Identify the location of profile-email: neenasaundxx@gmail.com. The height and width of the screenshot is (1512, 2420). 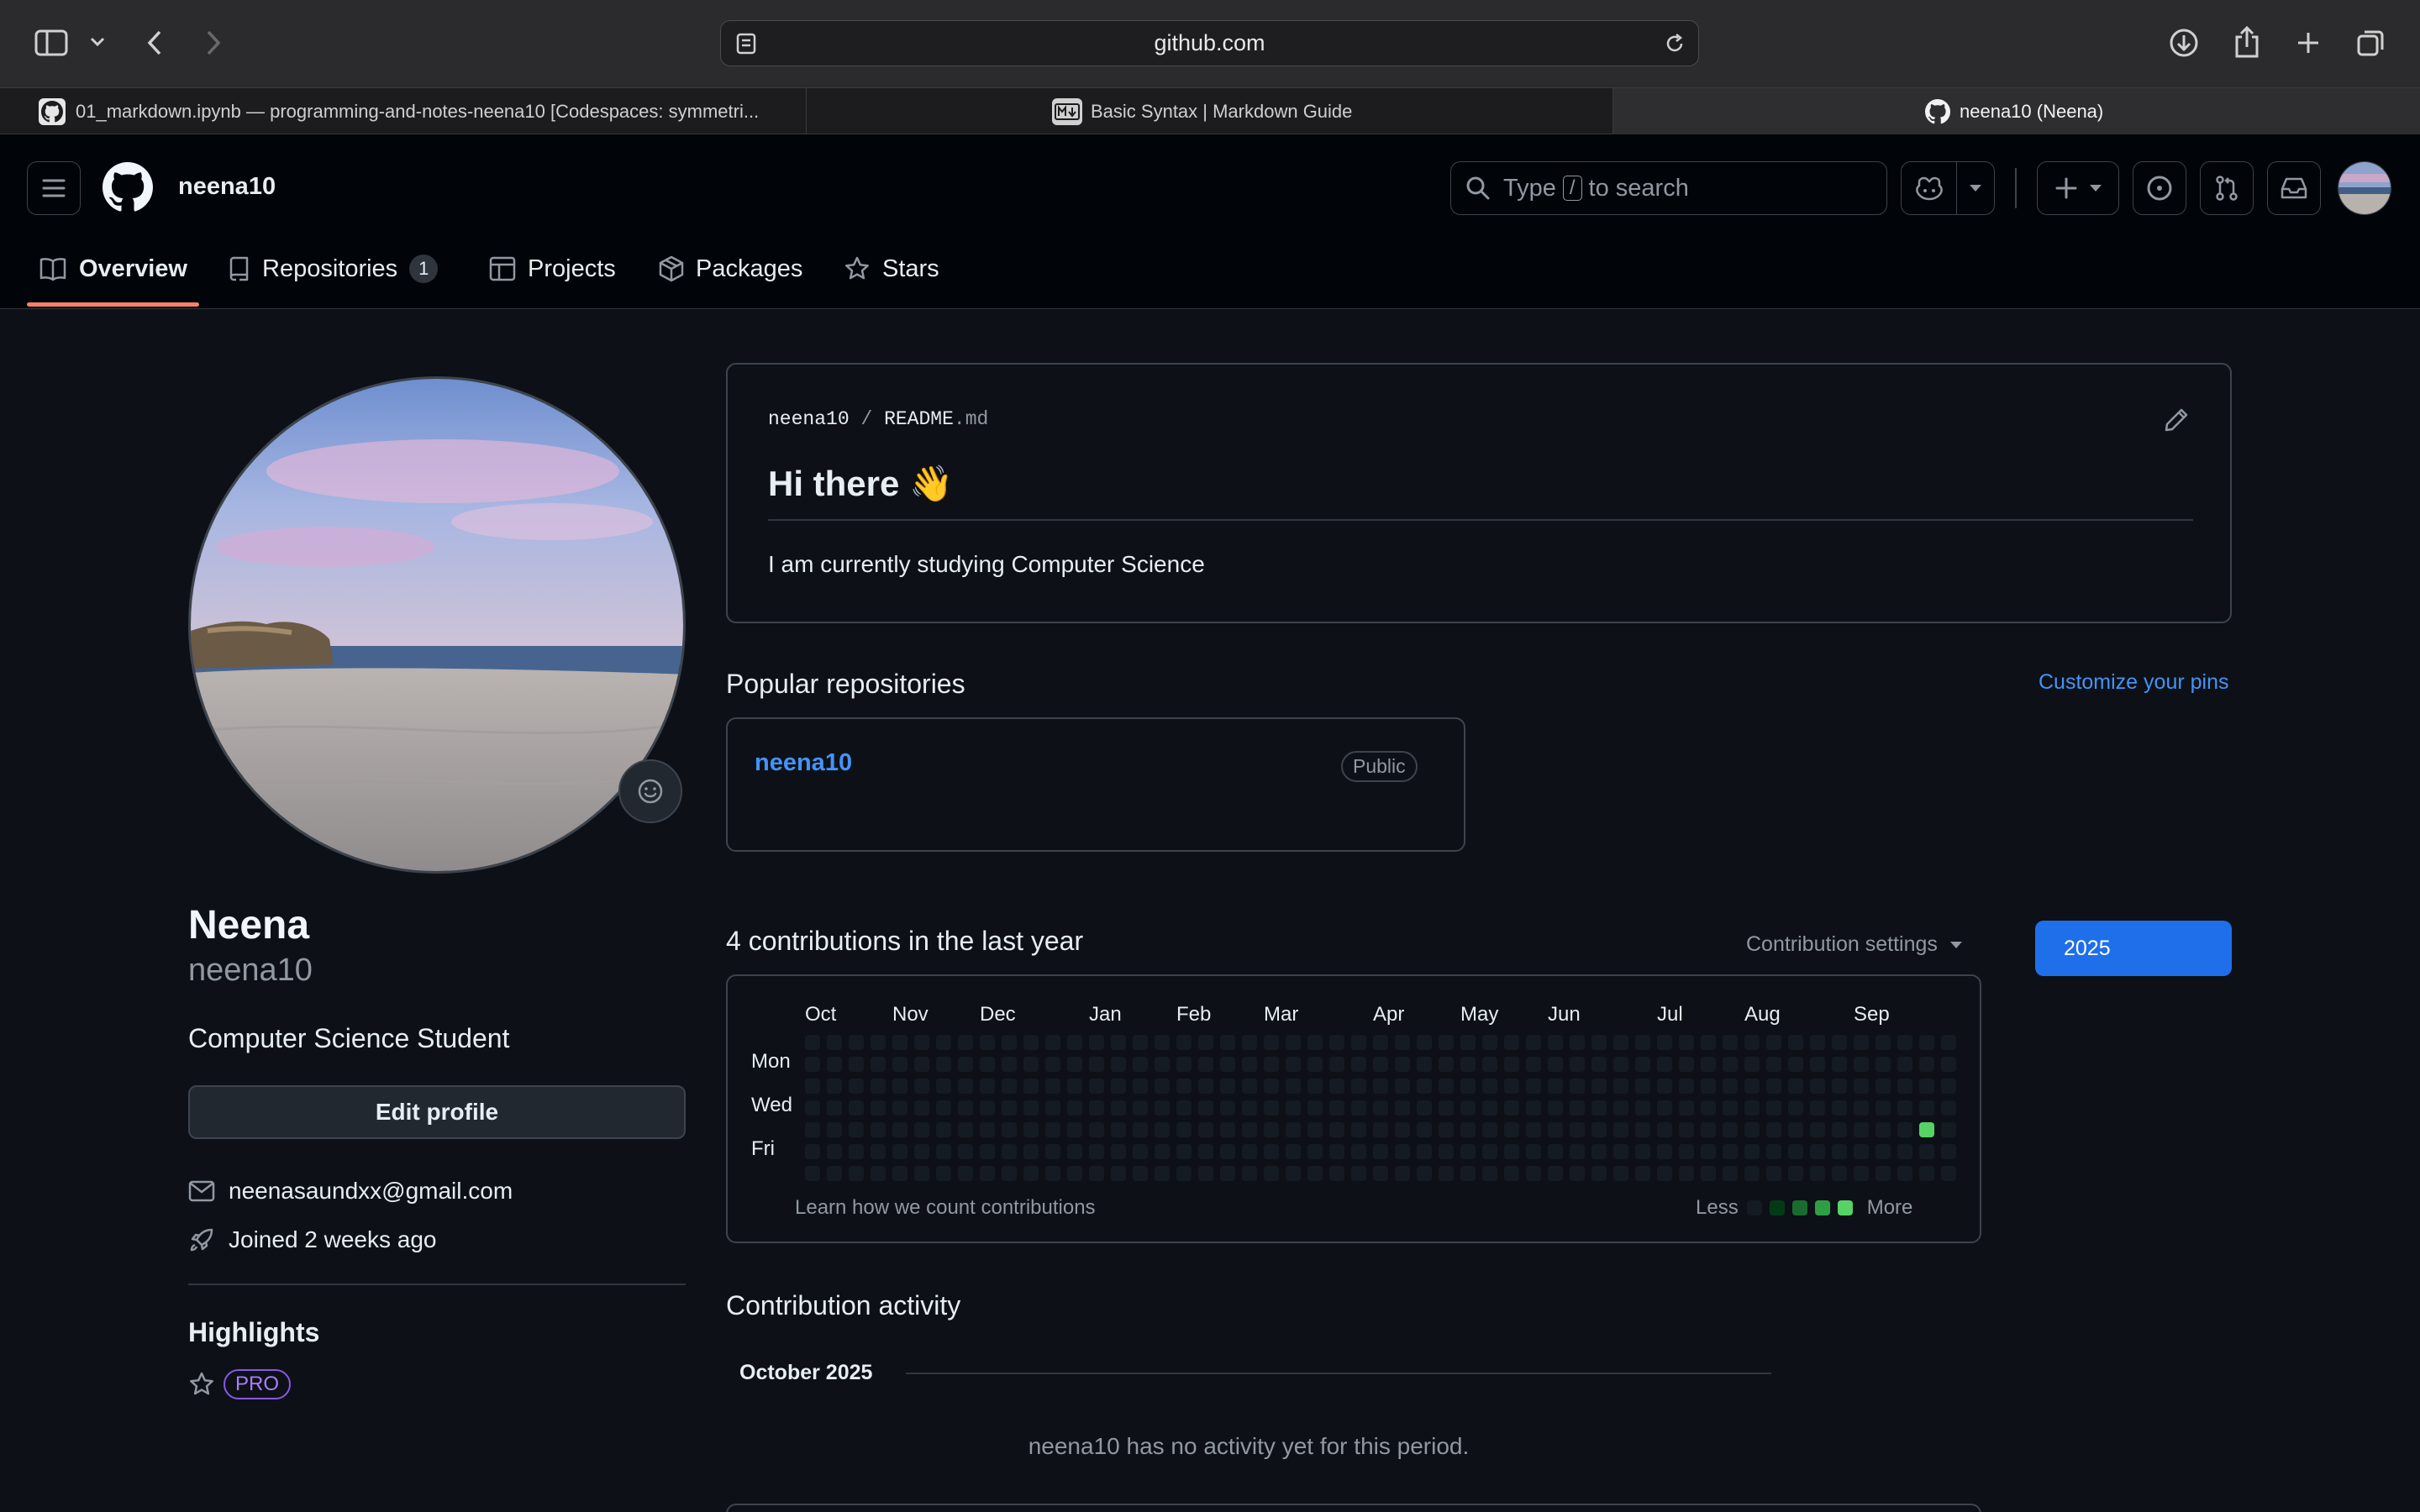
(371, 1191).